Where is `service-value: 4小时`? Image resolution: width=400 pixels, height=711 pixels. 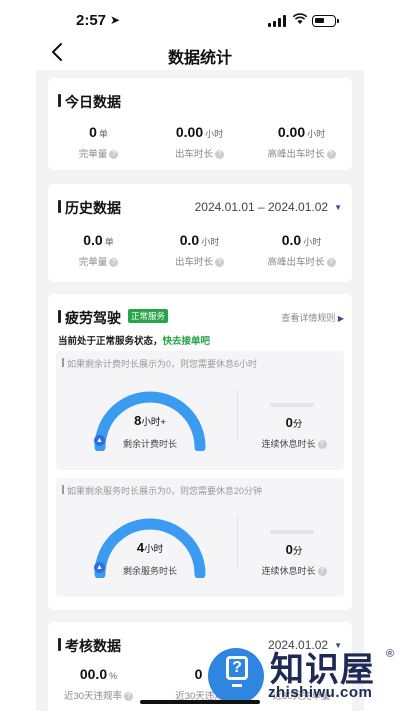
service-value: 4小时 is located at coordinates (150, 547).